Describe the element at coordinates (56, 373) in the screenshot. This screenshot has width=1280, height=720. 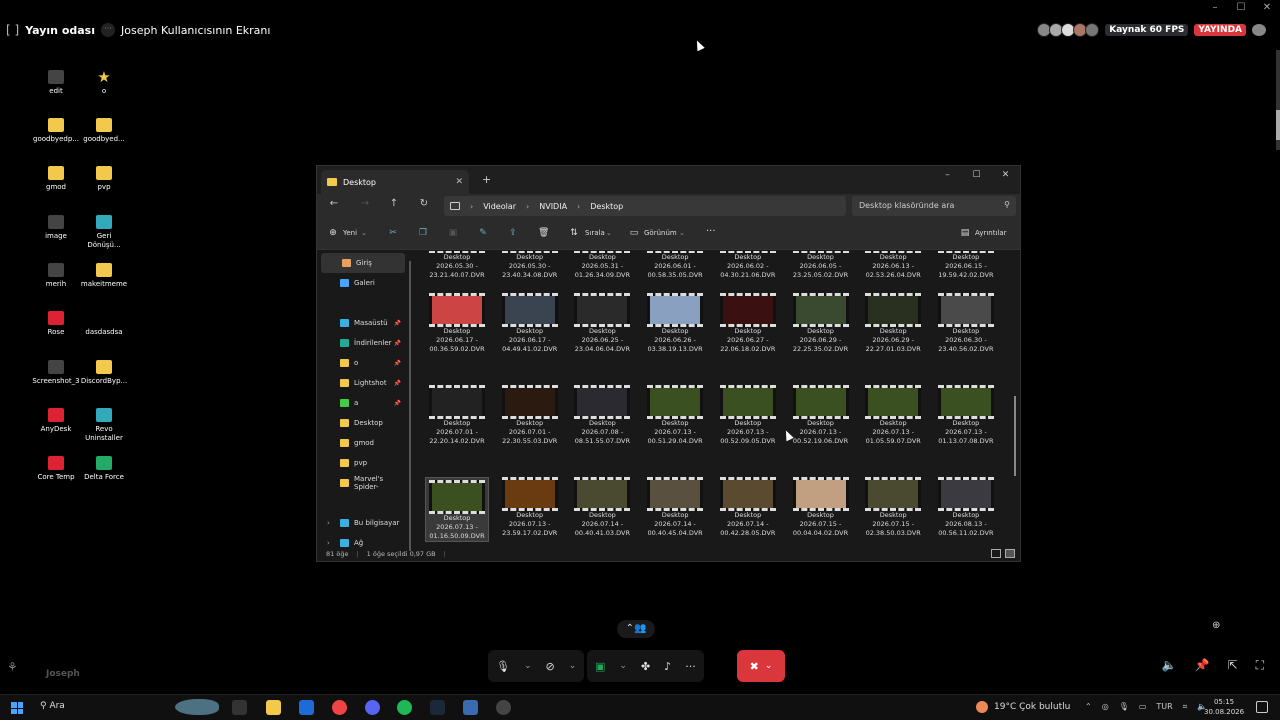
I see `desktop-icon-item: Screenshot_3` at that location.